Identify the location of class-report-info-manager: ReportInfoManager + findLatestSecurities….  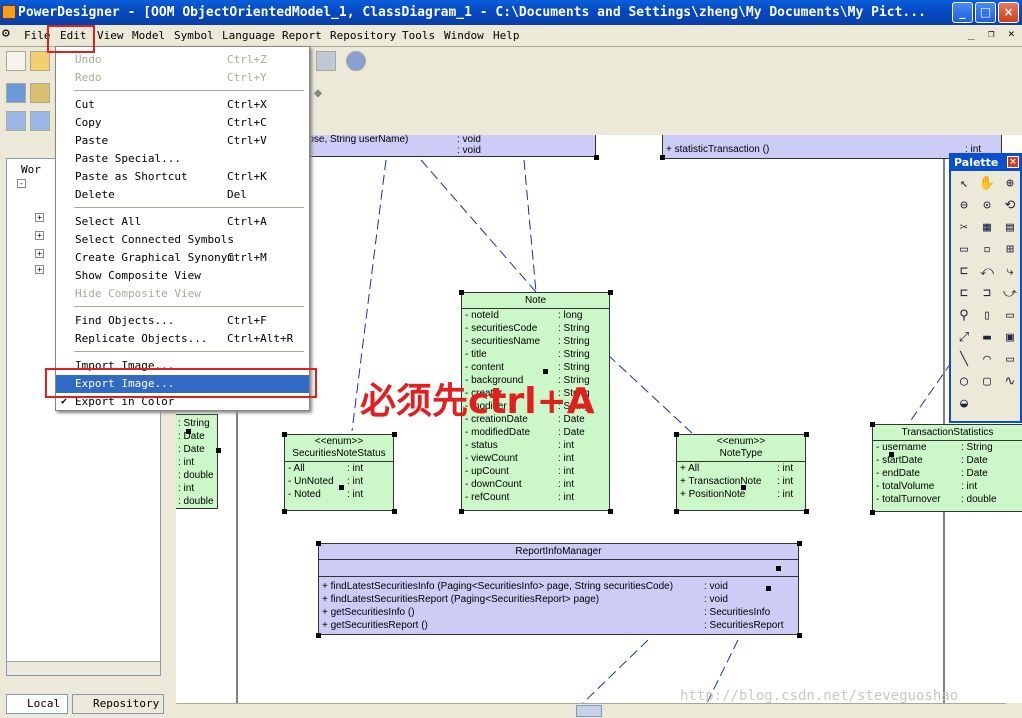
(558, 589).